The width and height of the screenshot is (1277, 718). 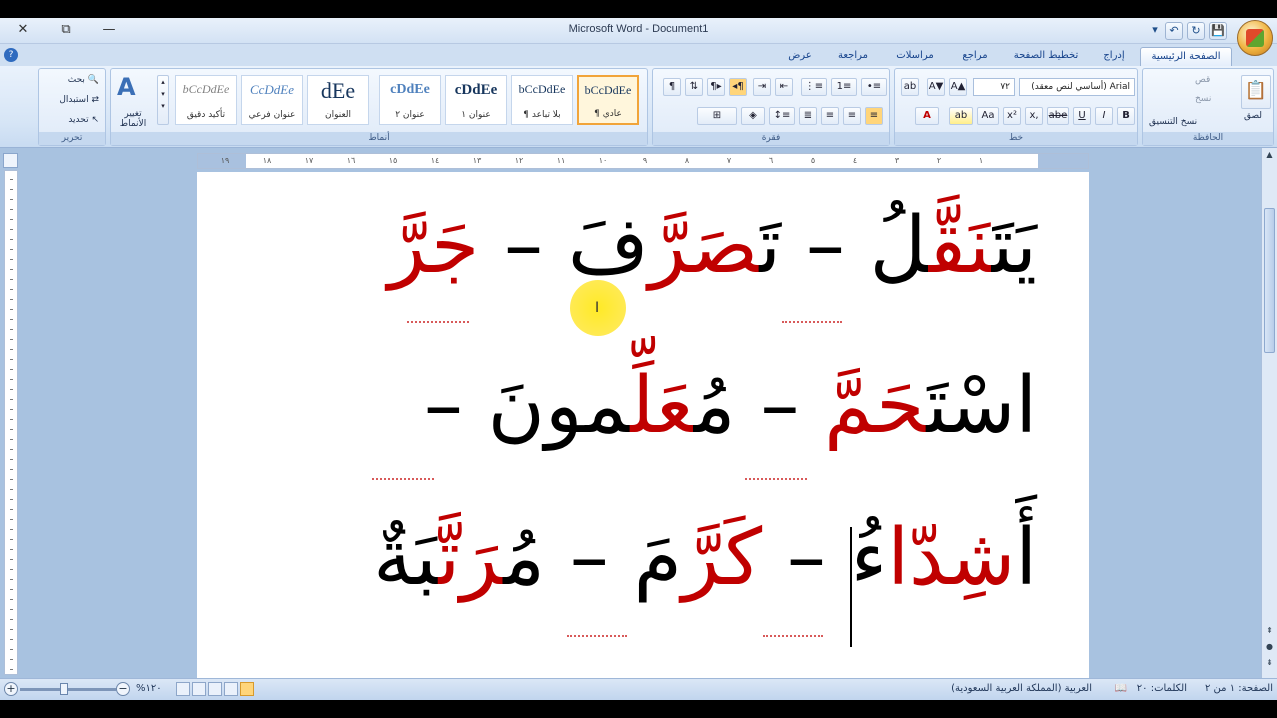 What do you see at coordinates (717, 116) in the screenshot?
I see `borders-button: ⊞` at bounding box center [717, 116].